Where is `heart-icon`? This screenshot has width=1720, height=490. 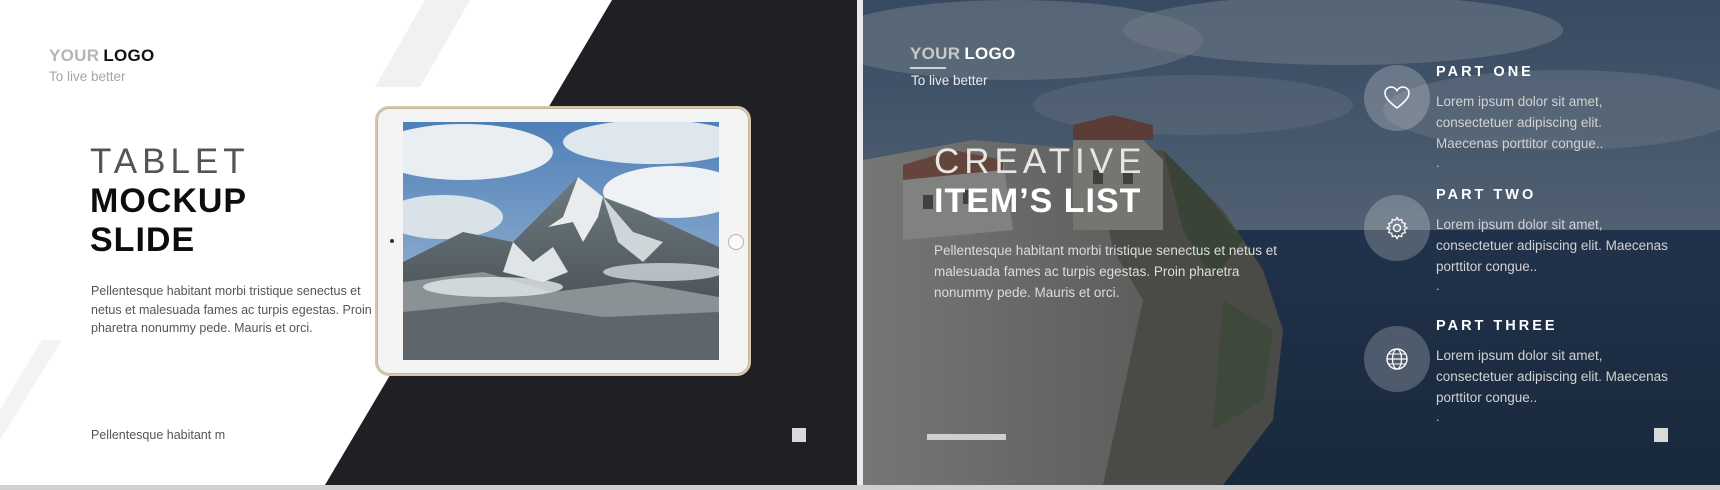 heart-icon is located at coordinates (1397, 98).